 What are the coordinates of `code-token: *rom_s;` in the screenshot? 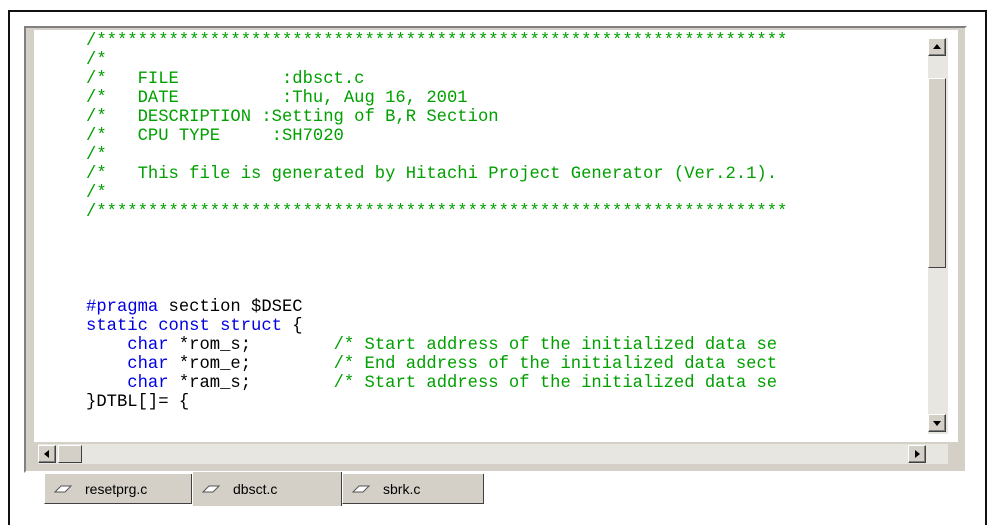 It's located at (251, 345).